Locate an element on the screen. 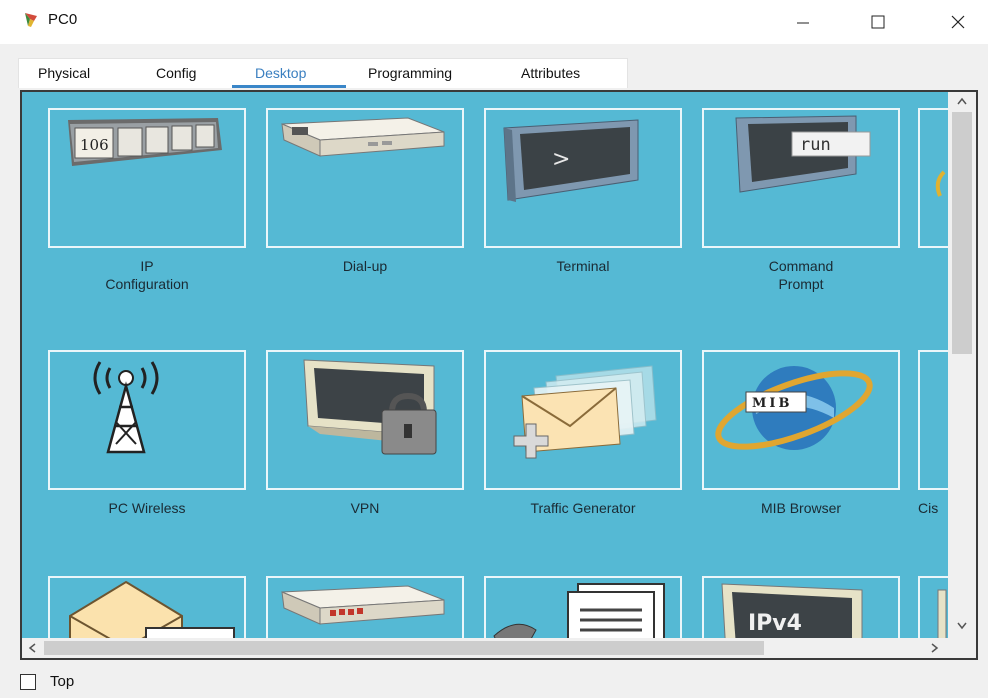 The image size is (988, 698). app-tile-vpn is located at coordinates (365, 420).